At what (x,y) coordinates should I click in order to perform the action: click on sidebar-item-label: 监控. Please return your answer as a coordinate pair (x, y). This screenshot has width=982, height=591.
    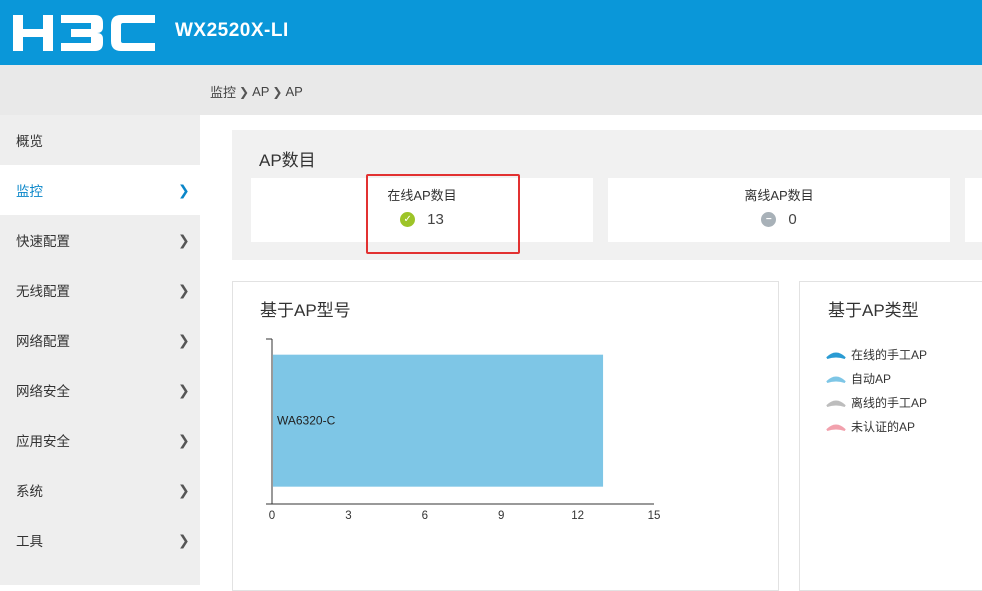
    Looking at the image, I should click on (29, 191).